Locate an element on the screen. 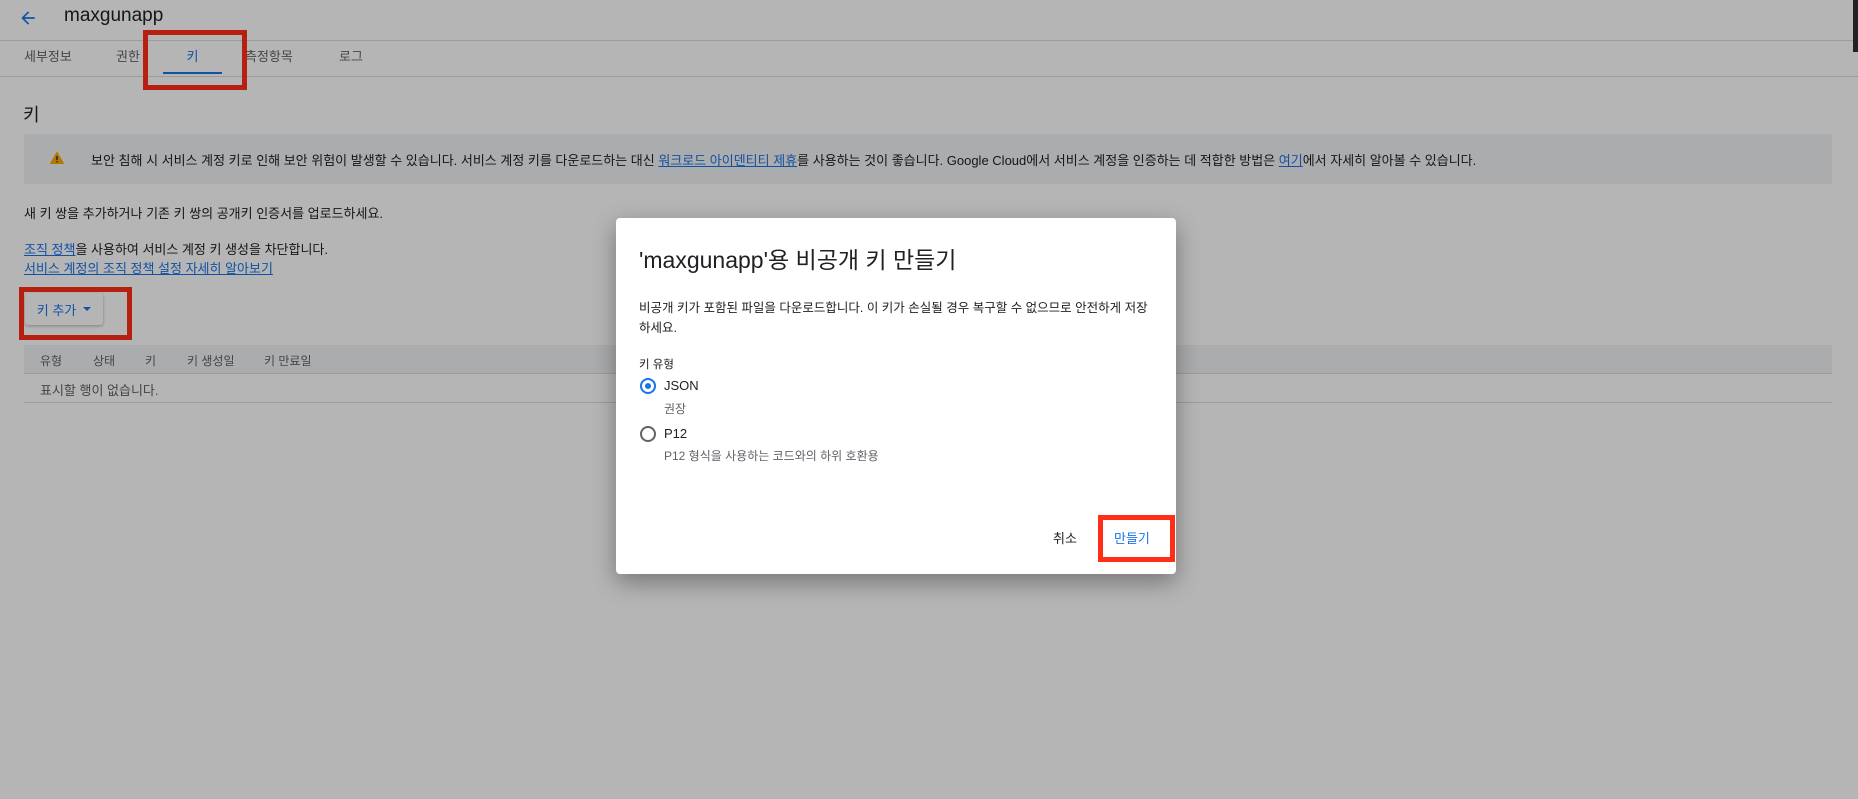 The image size is (1858, 799). cancel-button: 취소 is located at coordinates (1065, 537).